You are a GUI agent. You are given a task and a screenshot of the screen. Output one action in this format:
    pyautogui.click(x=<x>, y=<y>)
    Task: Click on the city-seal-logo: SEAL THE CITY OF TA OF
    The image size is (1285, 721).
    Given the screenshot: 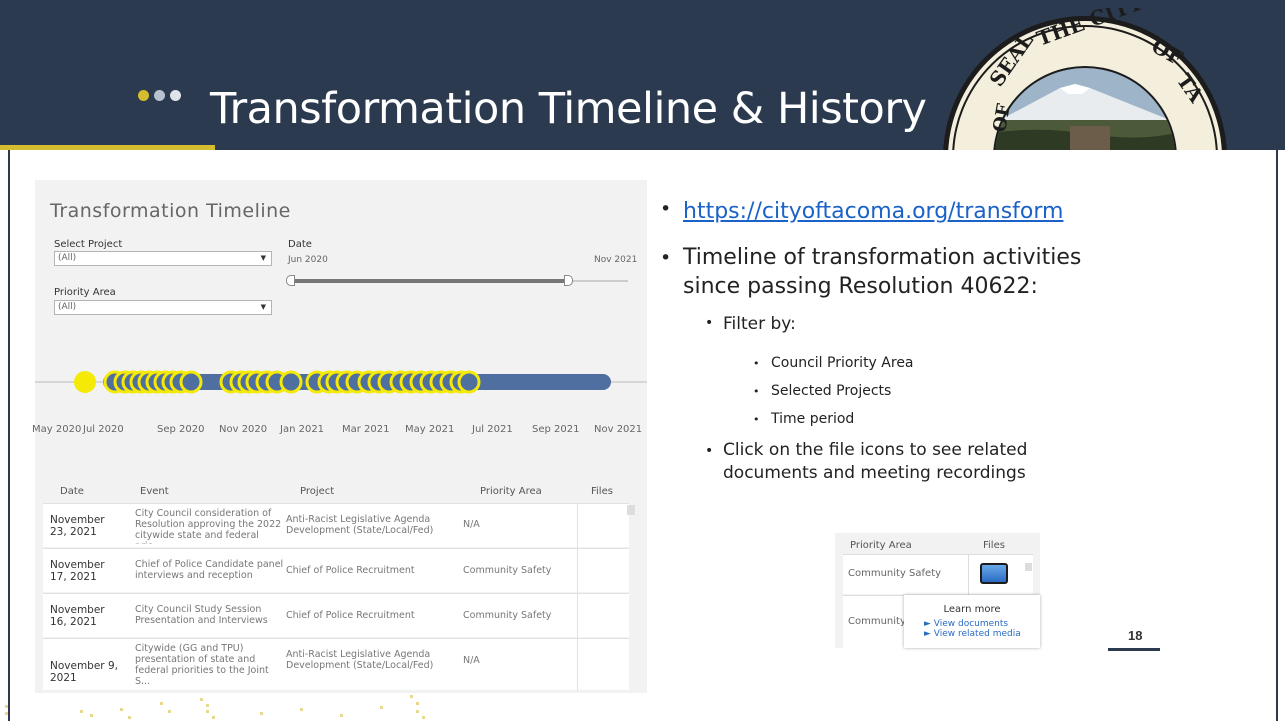 What is the action you would take?
    pyautogui.click(x=1110, y=79)
    